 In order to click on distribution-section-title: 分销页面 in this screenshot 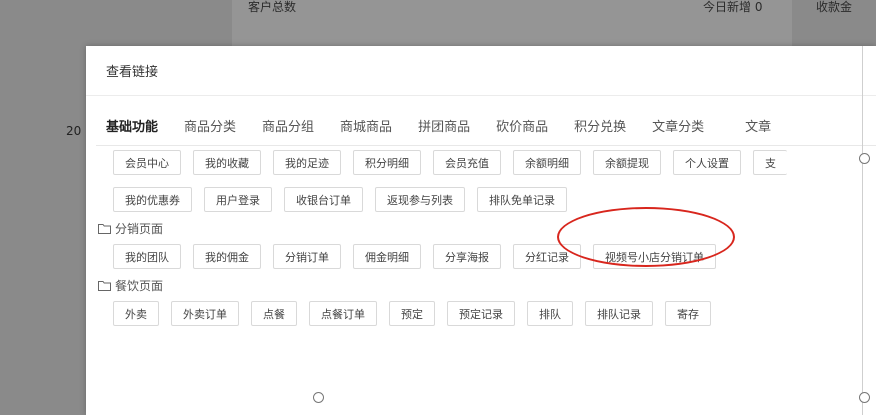, I will do `click(486, 228)`.